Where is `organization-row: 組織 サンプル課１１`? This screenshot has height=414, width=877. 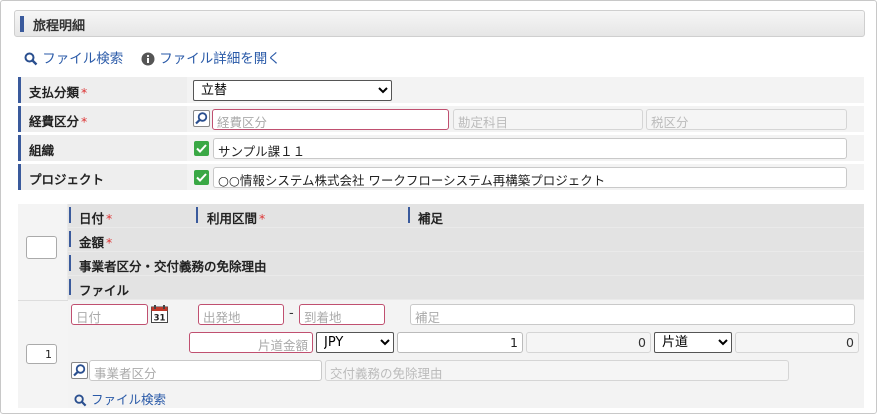 organization-row: 組織 サンプル課１１ is located at coordinates (441, 148).